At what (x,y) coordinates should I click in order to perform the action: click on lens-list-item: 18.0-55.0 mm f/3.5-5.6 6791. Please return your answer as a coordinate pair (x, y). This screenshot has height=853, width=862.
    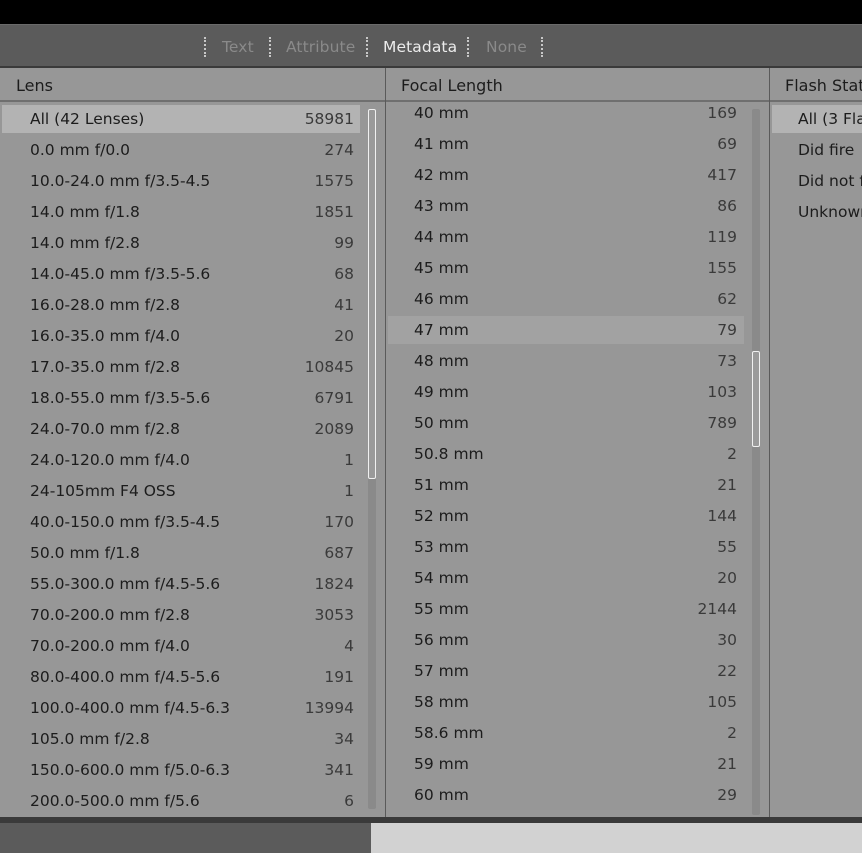
    Looking at the image, I should click on (181, 398).